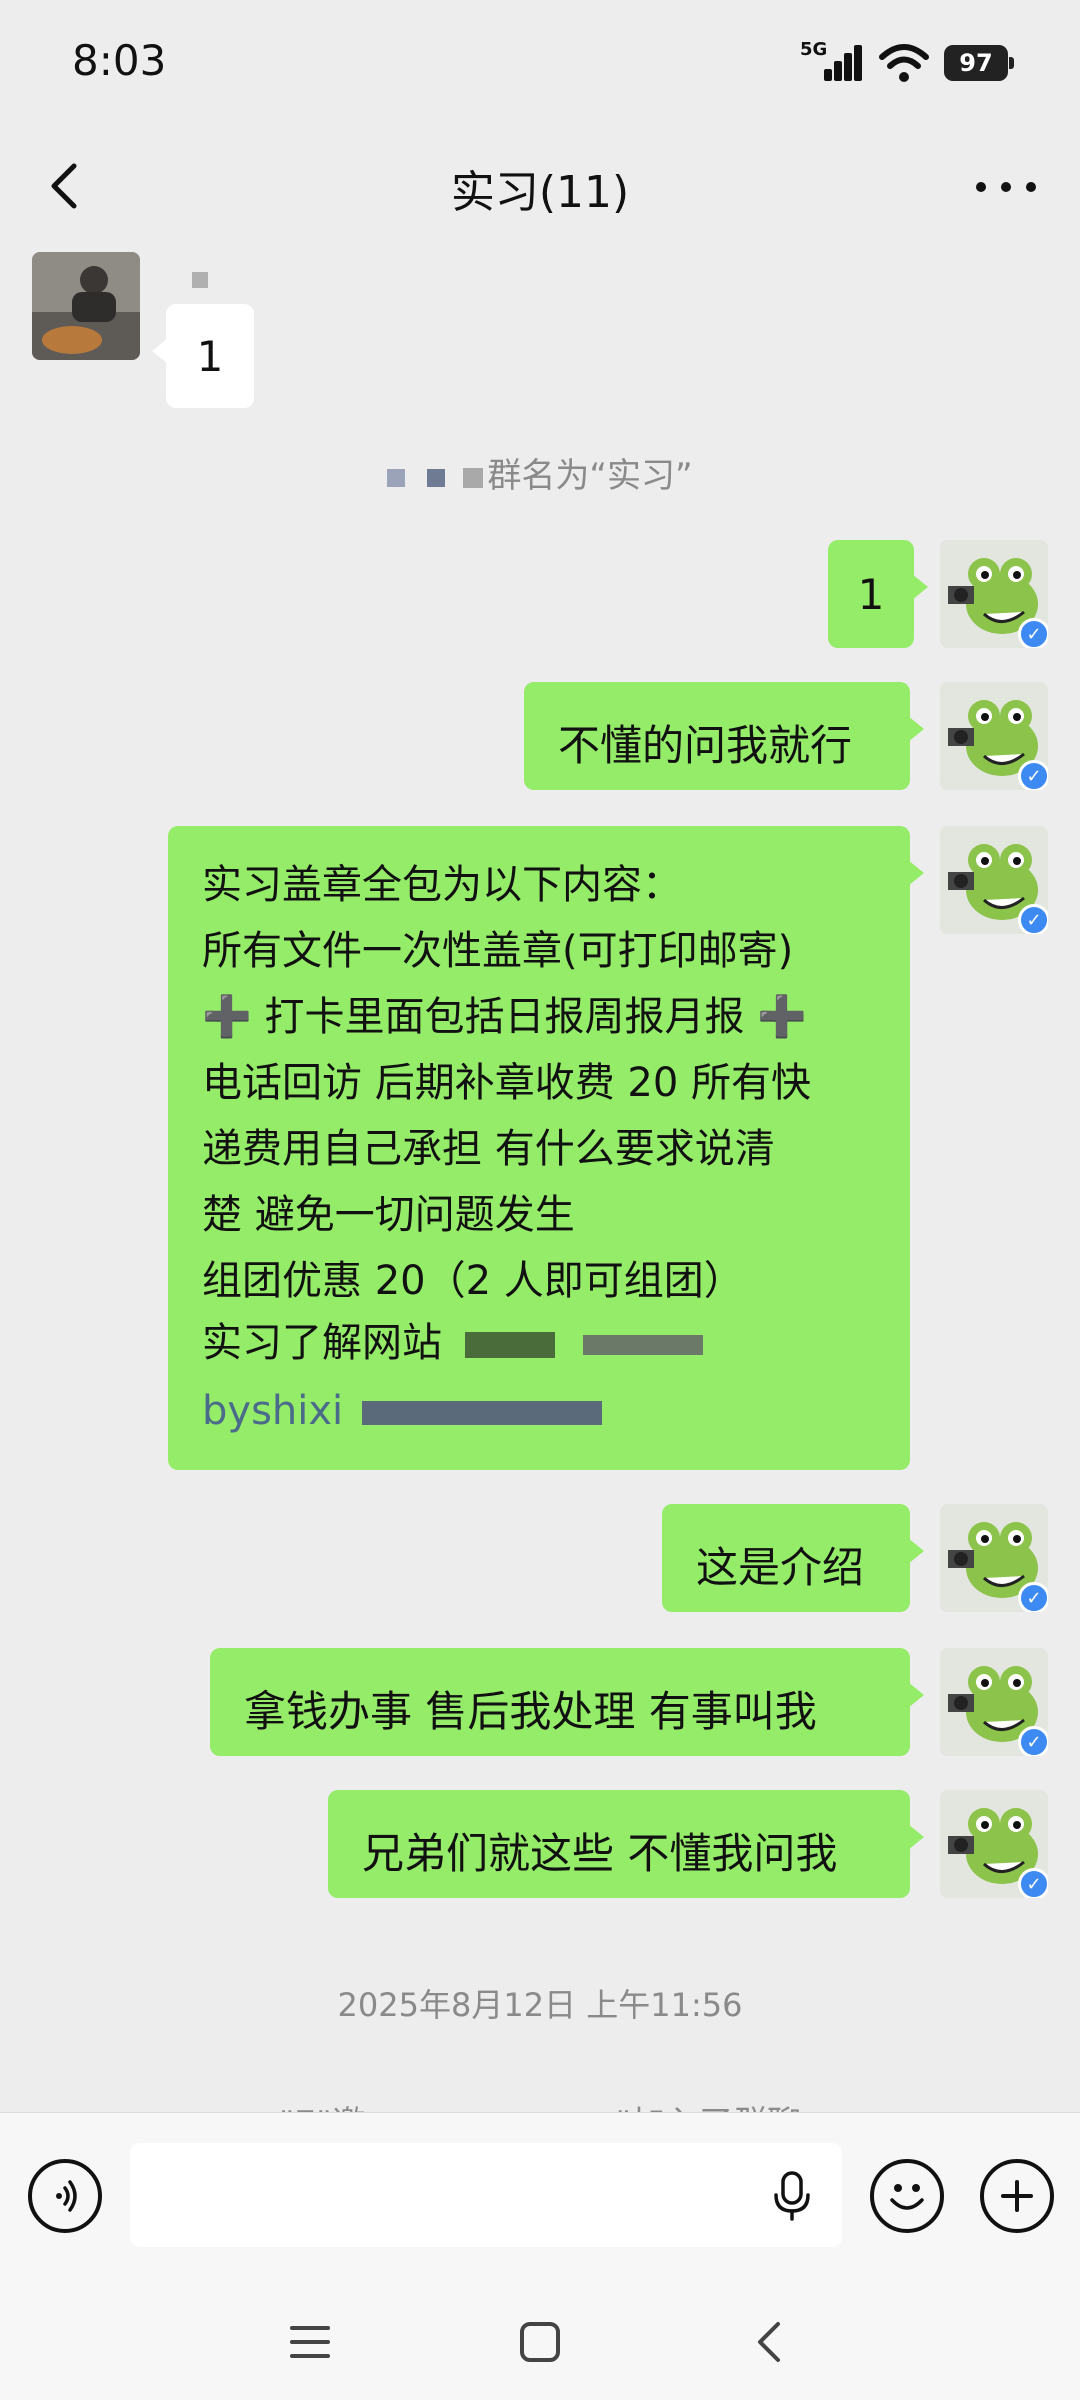 This screenshot has width=1080, height=2400. I want to click on redacted-name, so click(396, 477).